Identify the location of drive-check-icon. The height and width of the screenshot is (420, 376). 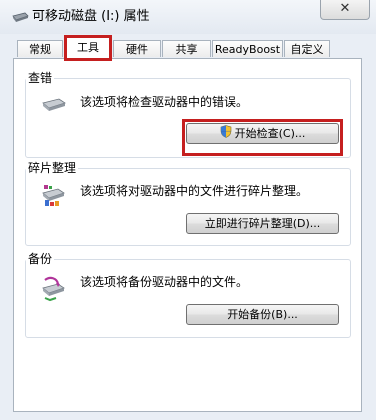
(54, 106).